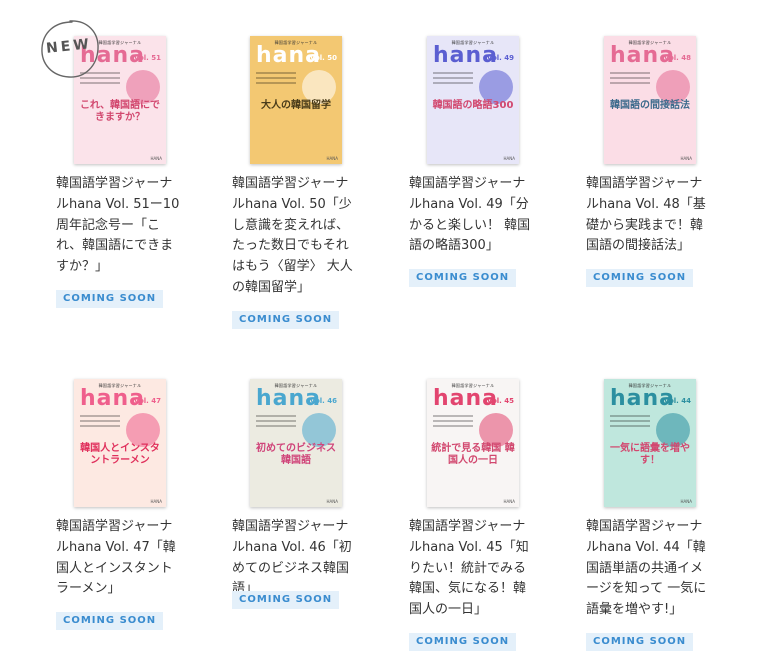 The height and width of the screenshot is (667, 760). Describe the element at coordinates (147, 401) in the screenshot. I see `cover-volume: Vol. 47` at that location.